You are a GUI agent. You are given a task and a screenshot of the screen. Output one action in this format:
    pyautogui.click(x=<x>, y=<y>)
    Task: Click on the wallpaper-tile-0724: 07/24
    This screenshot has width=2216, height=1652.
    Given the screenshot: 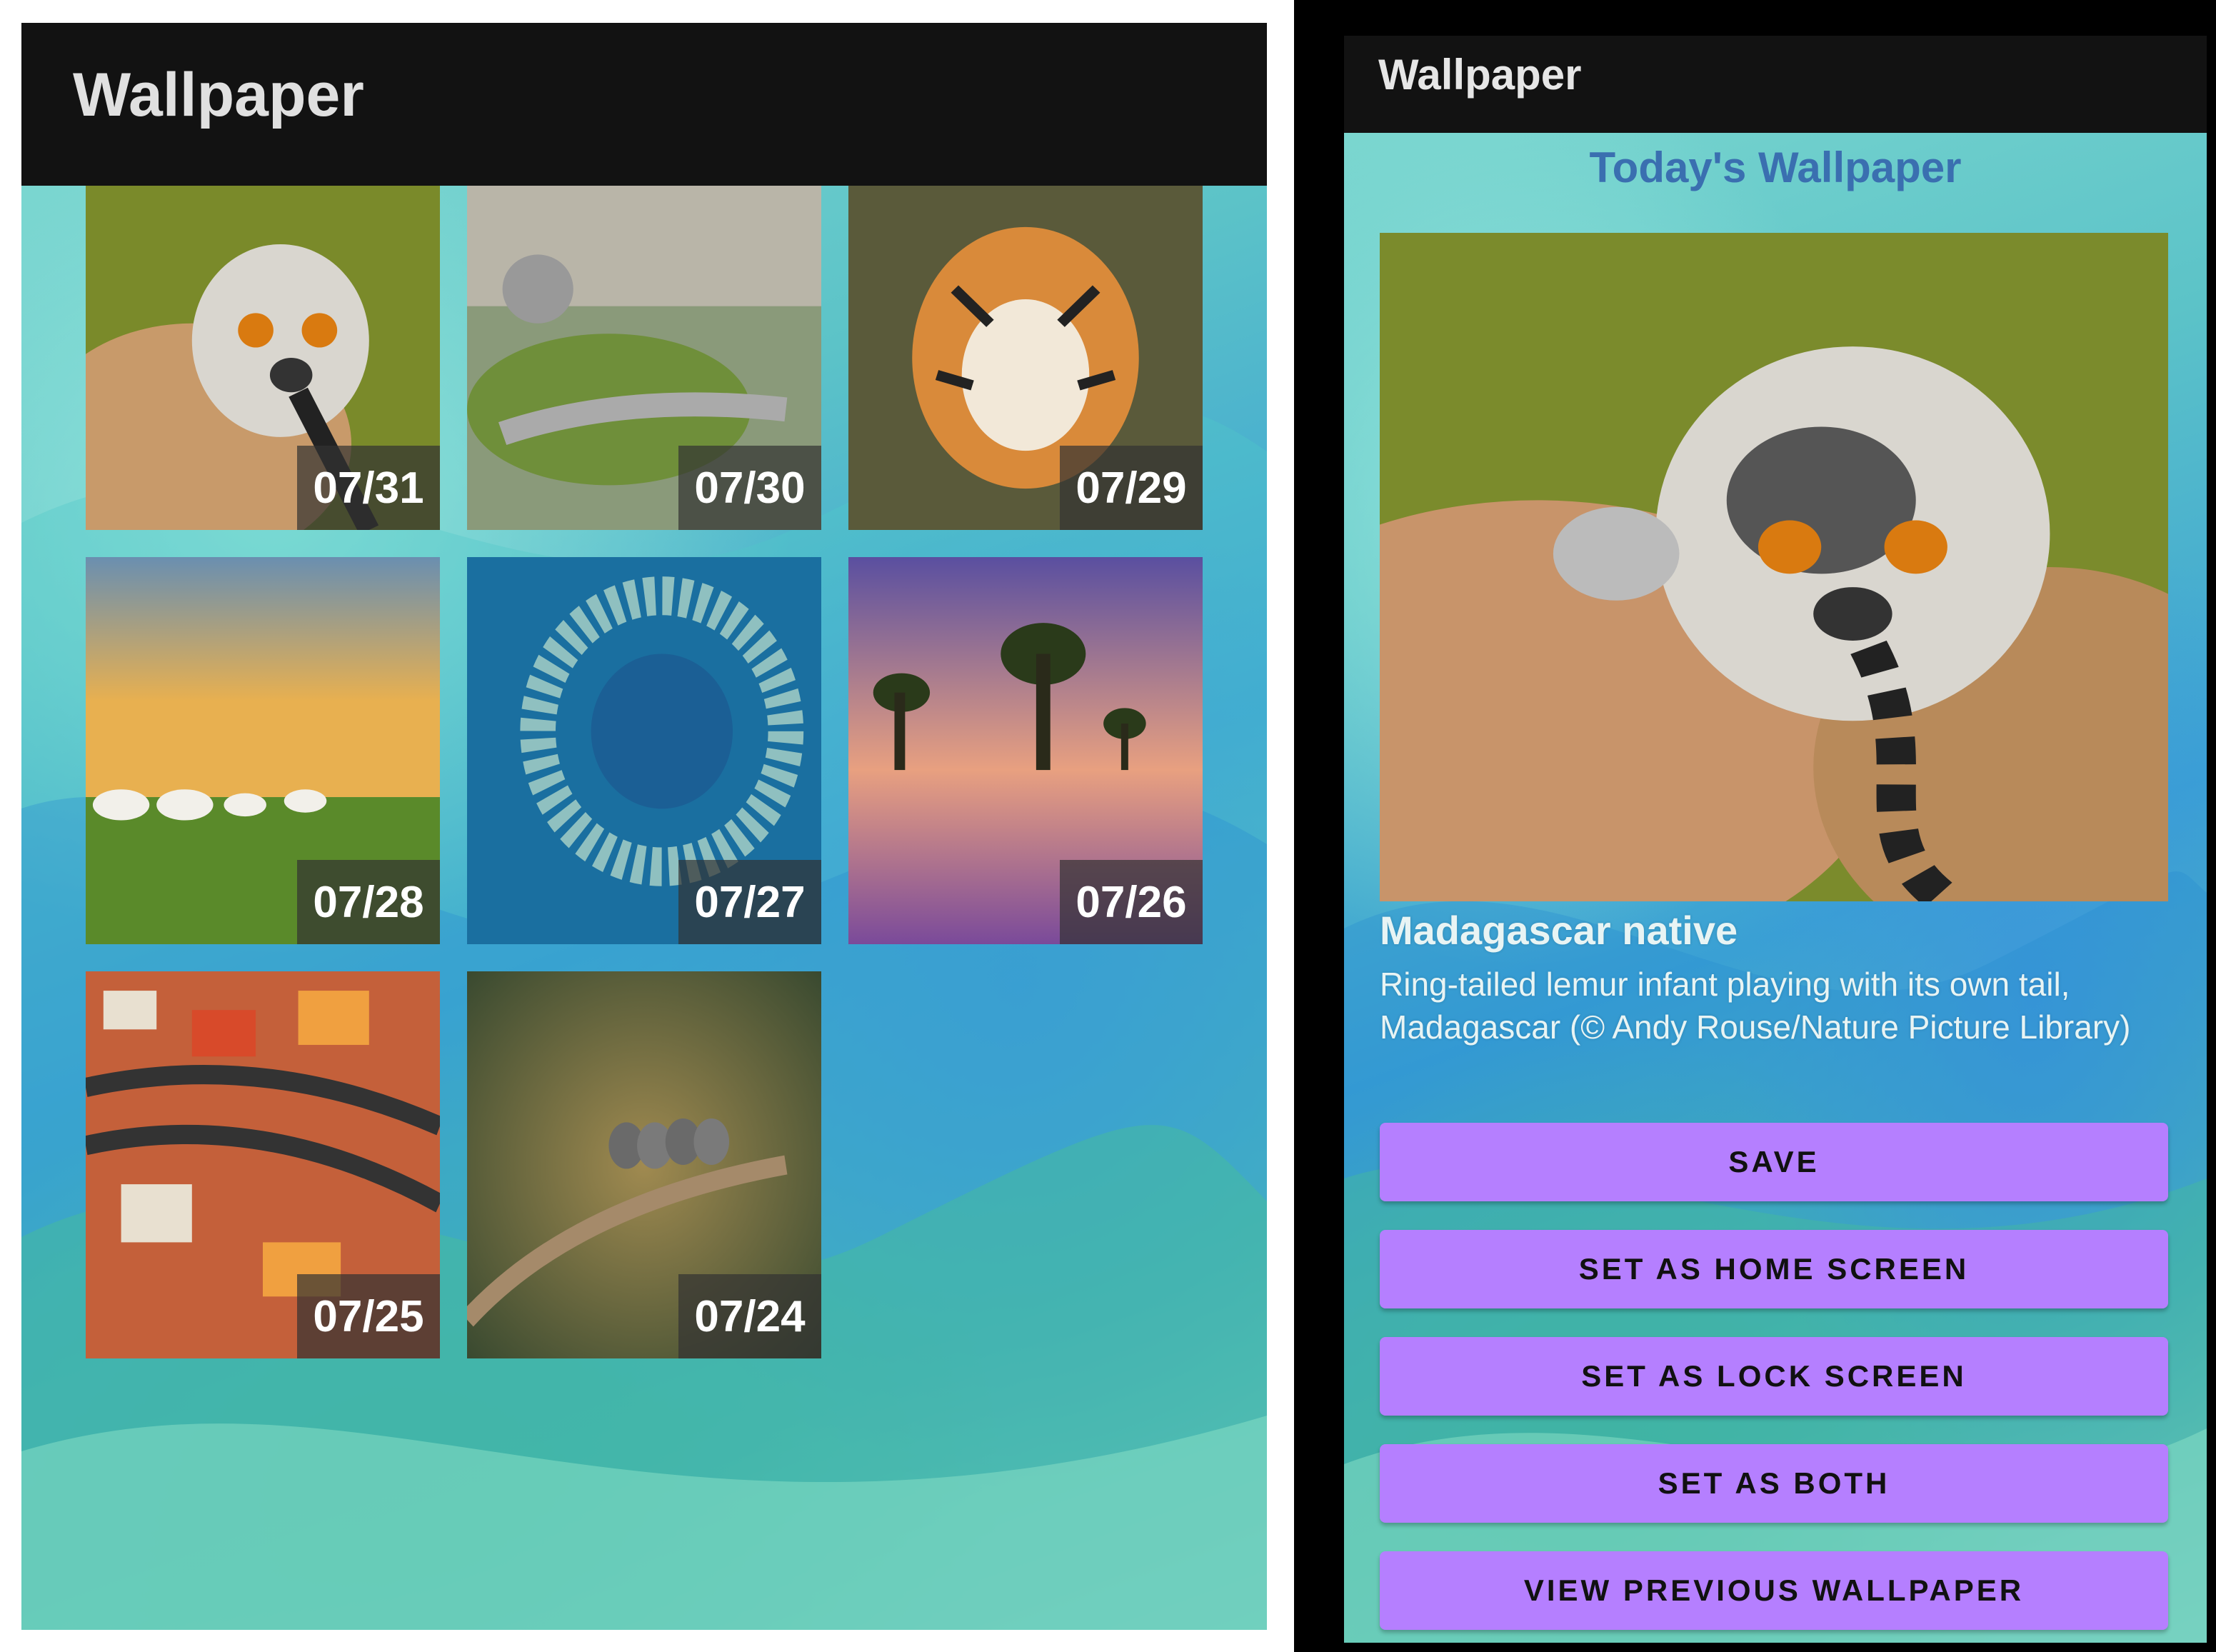 What is the action you would take?
    pyautogui.click(x=644, y=1164)
    